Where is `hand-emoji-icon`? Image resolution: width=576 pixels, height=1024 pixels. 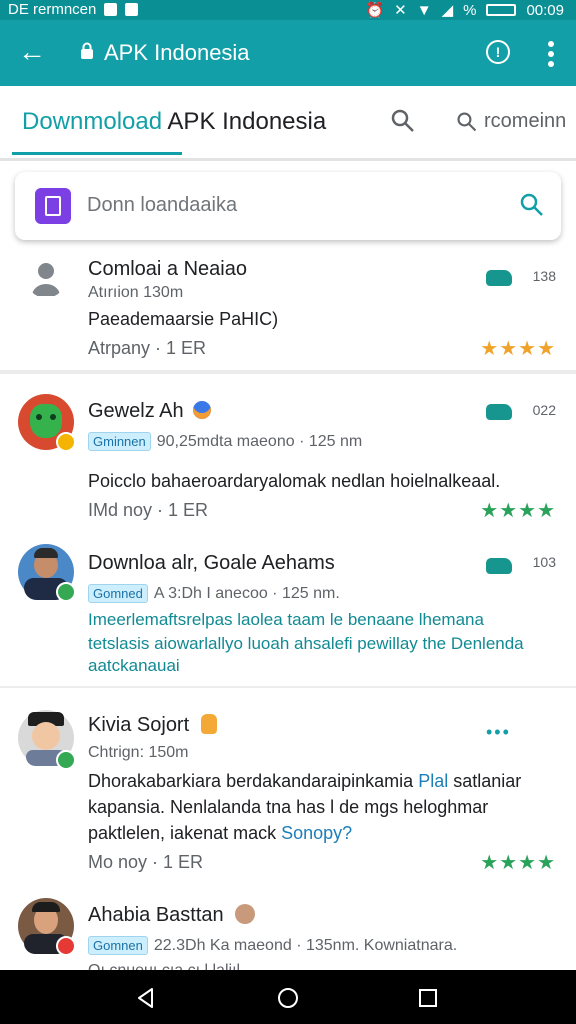
hand-emoji-icon is located at coordinates (208, 724).